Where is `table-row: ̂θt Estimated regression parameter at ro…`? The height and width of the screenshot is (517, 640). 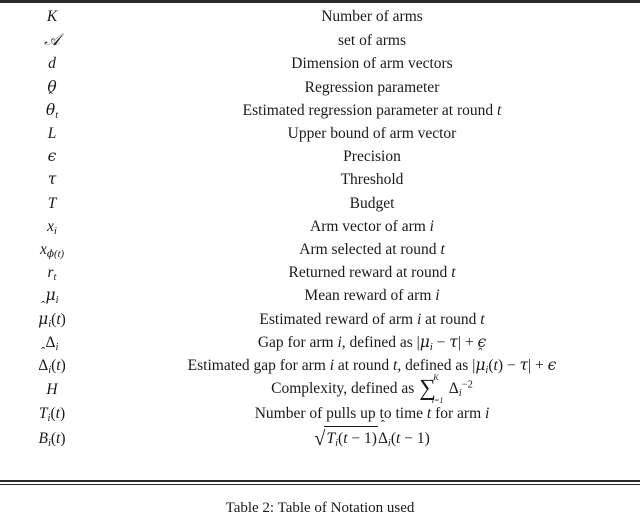
table-row: ̂θt Estimated regression parameter at ro… is located at coordinates (320, 110).